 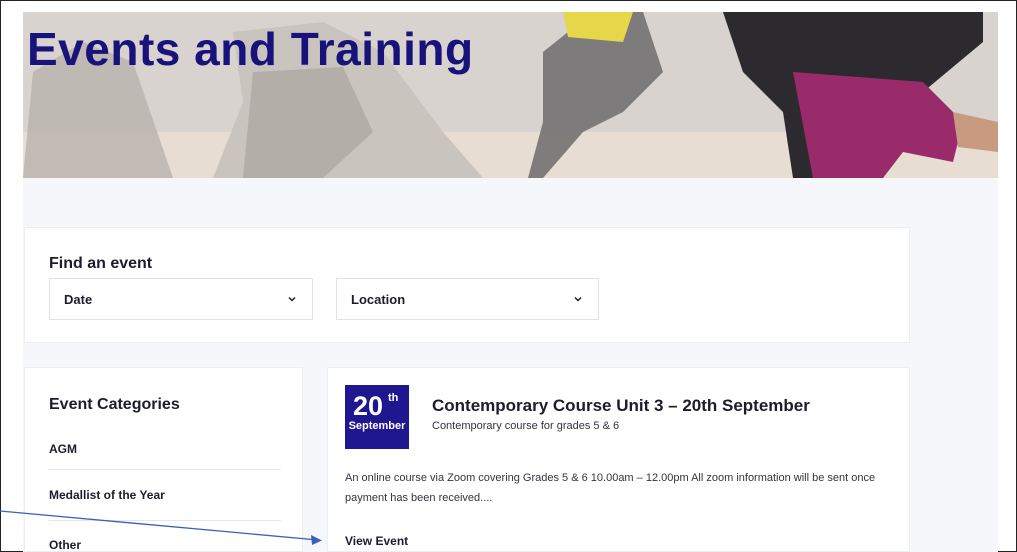 I want to click on category-item-medallist: Medallist of the Year, so click(x=107, y=495).